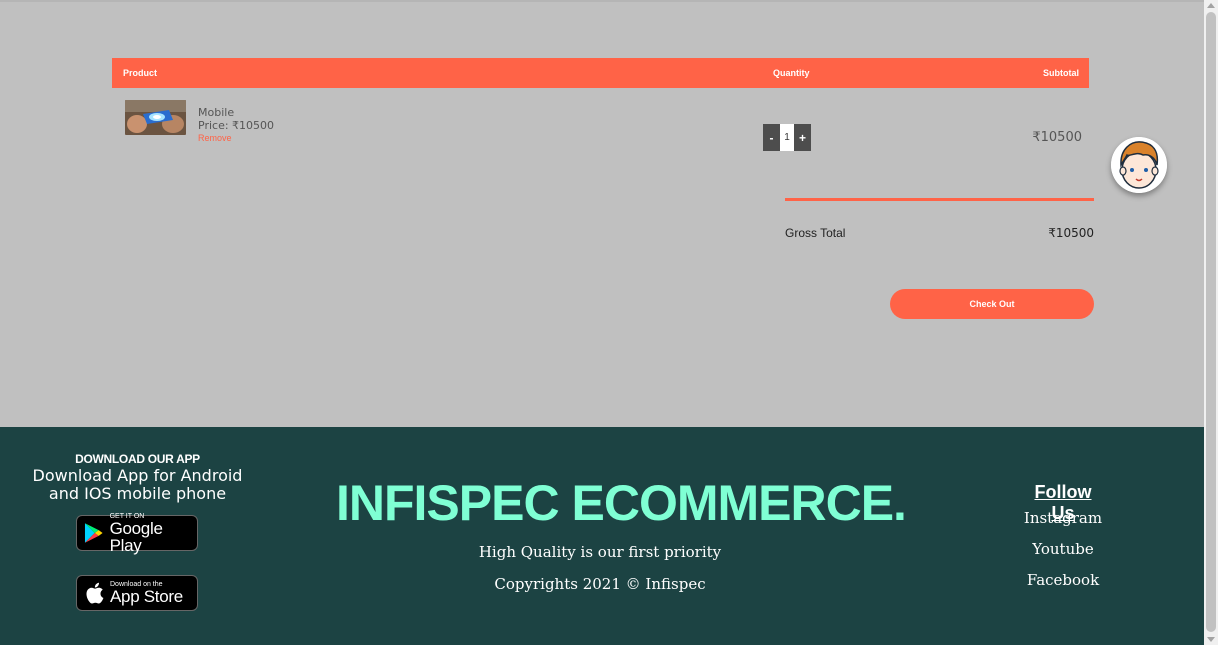  What do you see at coordinates (1057, 137) in the screenshot?
I see `item-subtotal: ₹10500` at bounding box center [1057, 137].